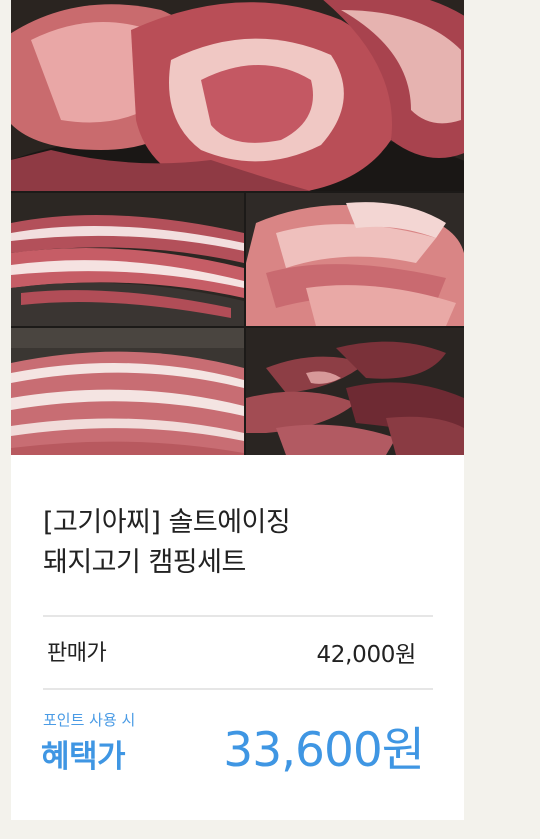  I want to click on point-usage-note: 포인트 사용 시, so click(89, 720).